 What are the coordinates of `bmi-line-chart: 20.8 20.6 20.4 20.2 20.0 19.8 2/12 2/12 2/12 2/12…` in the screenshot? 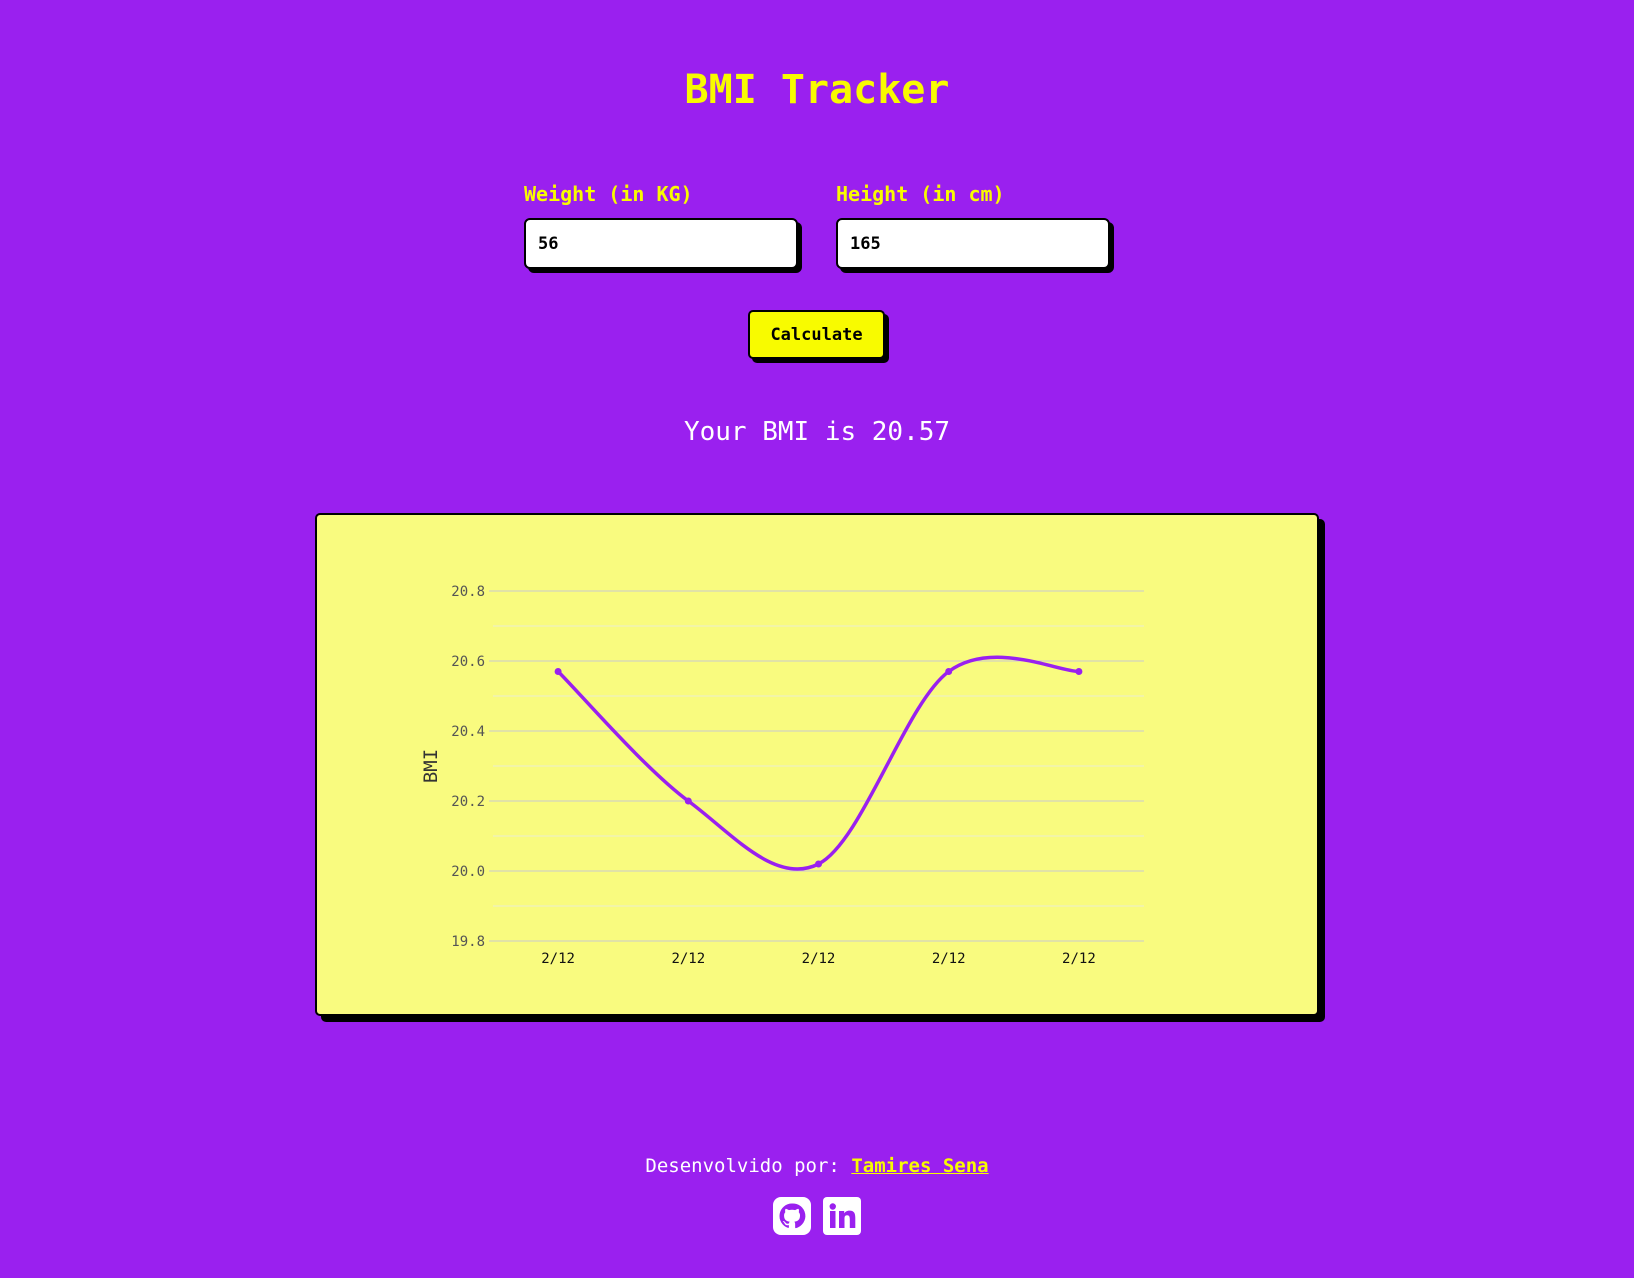 It's located at (782, 775).